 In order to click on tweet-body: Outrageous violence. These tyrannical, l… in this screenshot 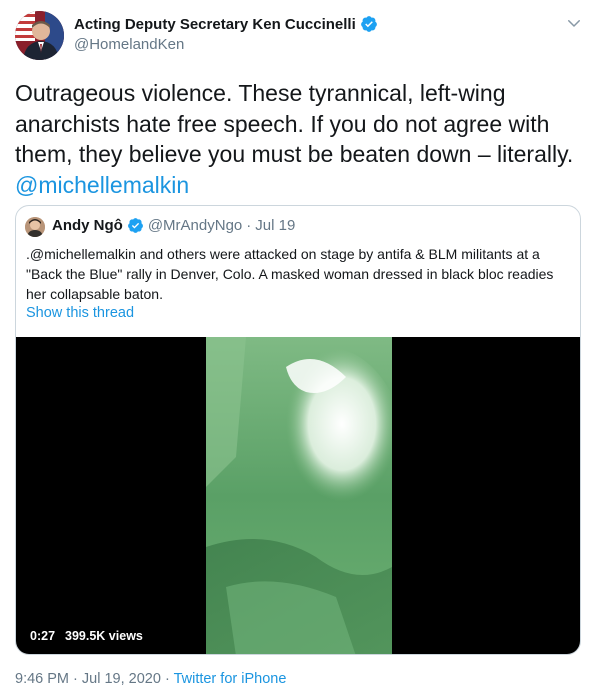, I will do `click(294, 123)`.